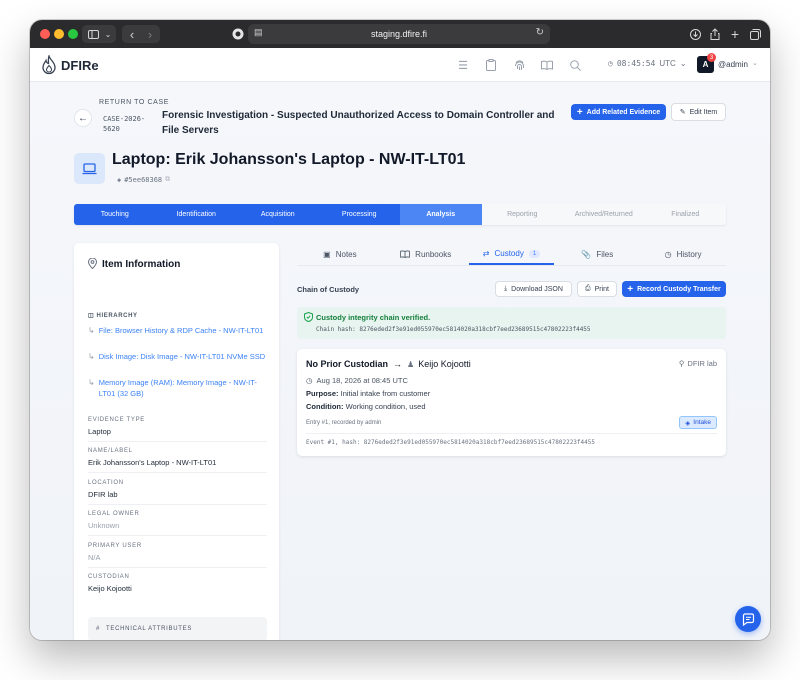 The image size is (800, 680). I want to click on tab-label: Files, so click(605, 254).